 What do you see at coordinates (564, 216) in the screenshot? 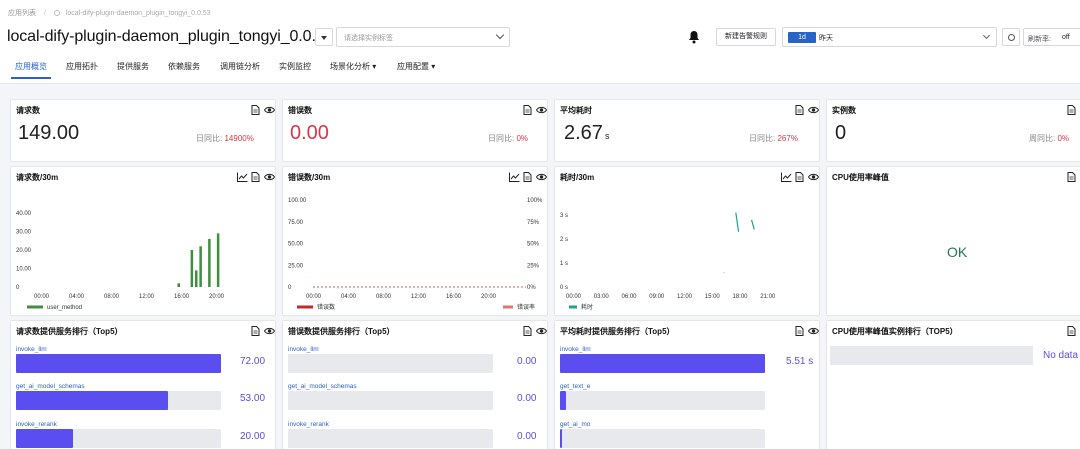
I see `y-tick-label: 3 s` at bounding box center [564, 216].